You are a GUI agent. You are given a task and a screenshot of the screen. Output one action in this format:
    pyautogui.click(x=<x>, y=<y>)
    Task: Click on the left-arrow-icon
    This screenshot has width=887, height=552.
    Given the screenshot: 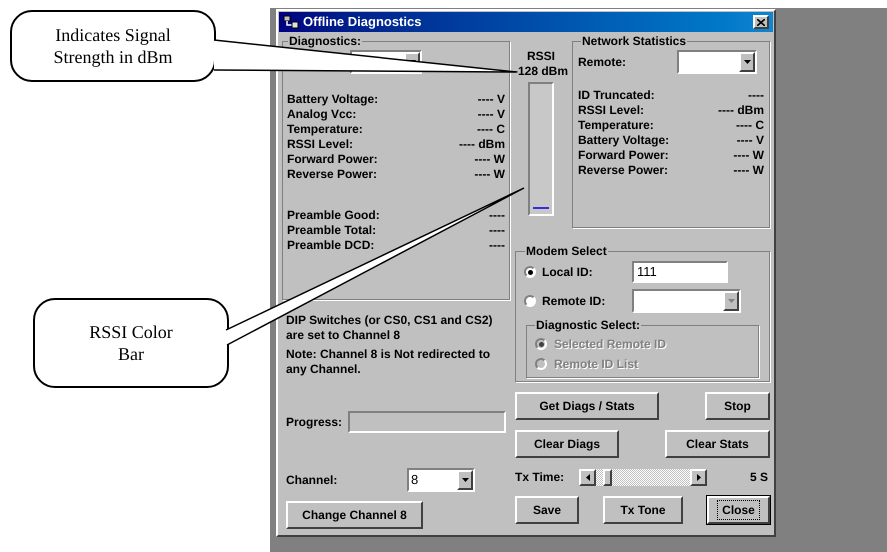 What is the action you would take?
    pyautogui.click(x=588, y=477)
    